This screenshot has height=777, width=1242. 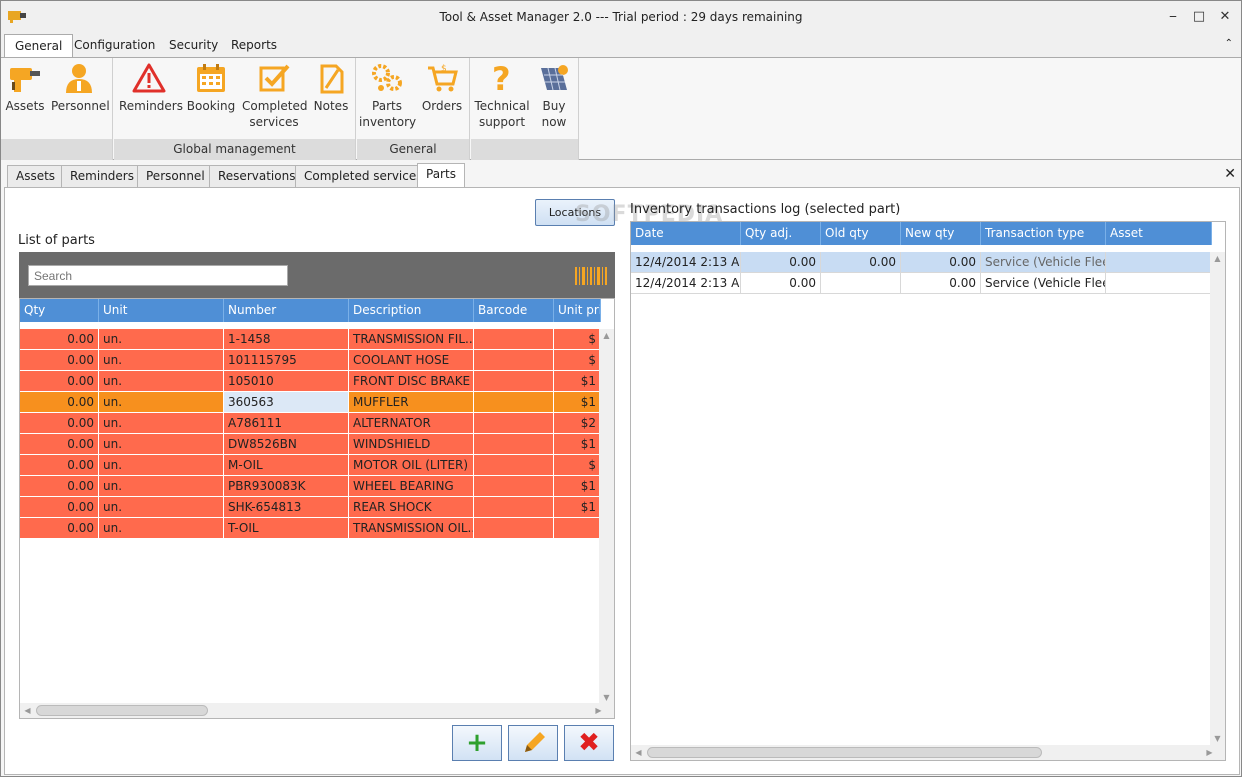 What do you see at coordinates (286, 444) in the screenshot?
I see `table-cell: DW8526BN` at bounding box center [286, 444].